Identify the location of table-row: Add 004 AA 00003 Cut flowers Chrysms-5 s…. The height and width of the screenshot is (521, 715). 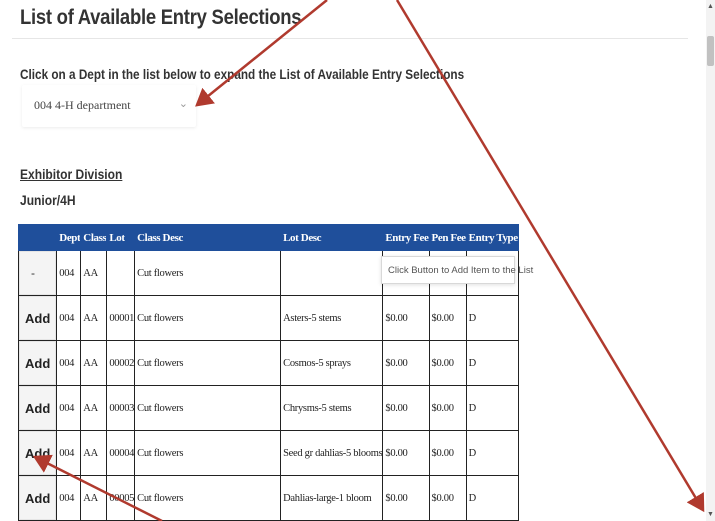
(268, 408).